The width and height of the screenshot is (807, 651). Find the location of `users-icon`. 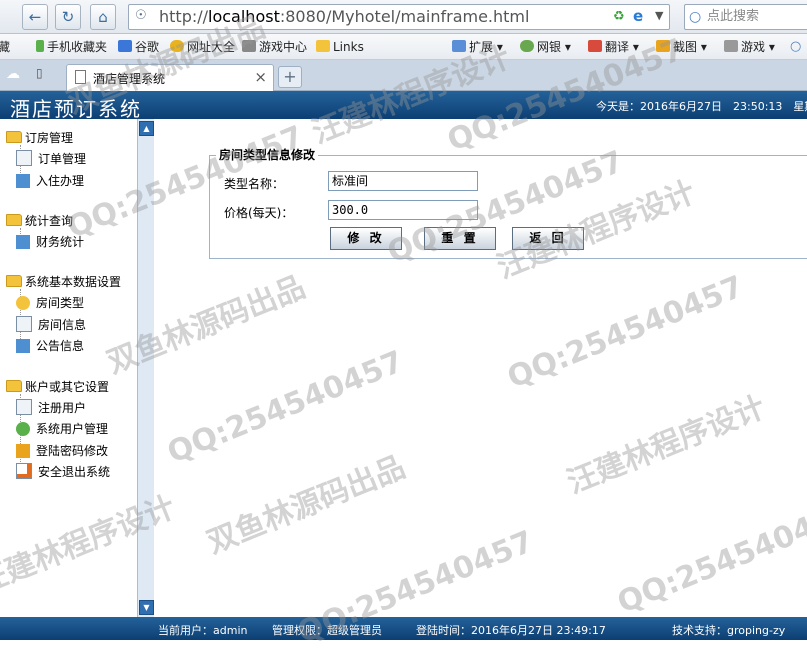

users-icon is located at coordinates (23, 429).